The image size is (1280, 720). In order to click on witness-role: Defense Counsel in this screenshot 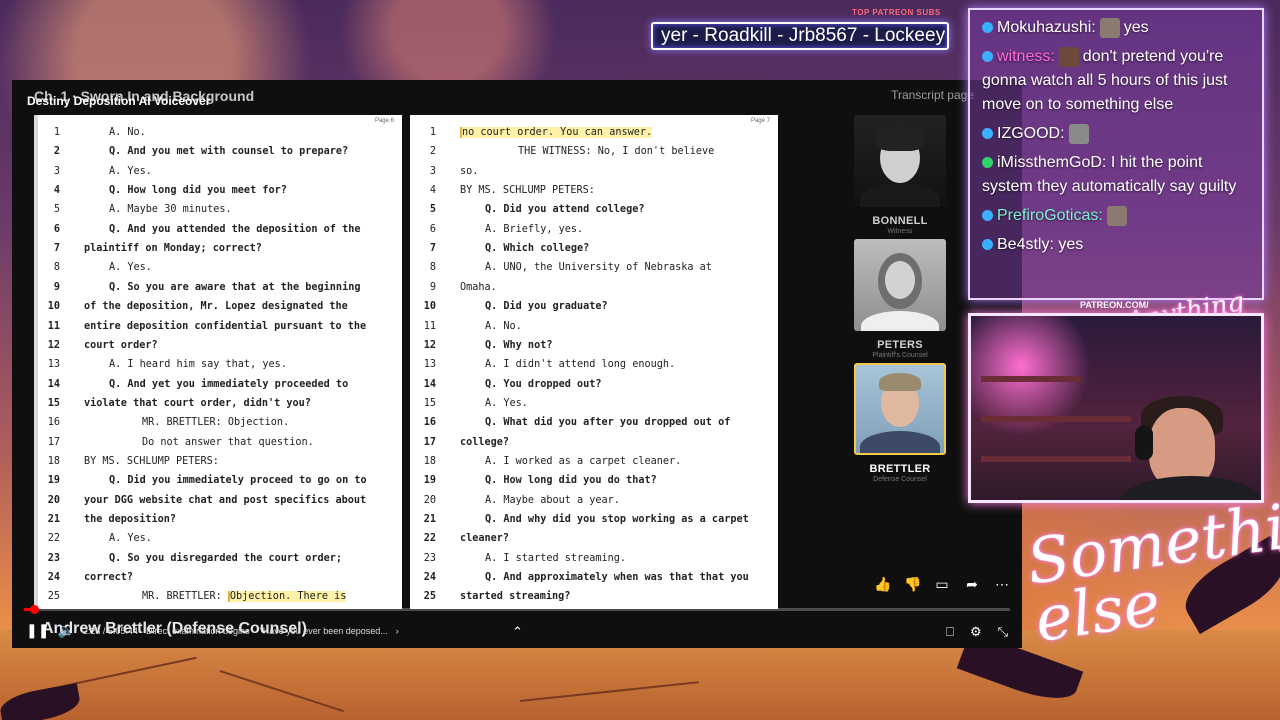, I will do `click(900, 479)`.